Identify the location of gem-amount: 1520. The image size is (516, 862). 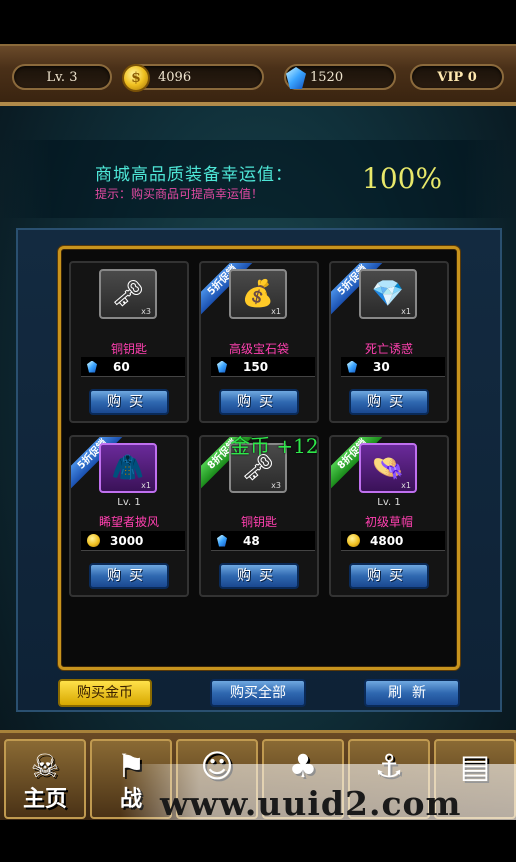
(327, 77).